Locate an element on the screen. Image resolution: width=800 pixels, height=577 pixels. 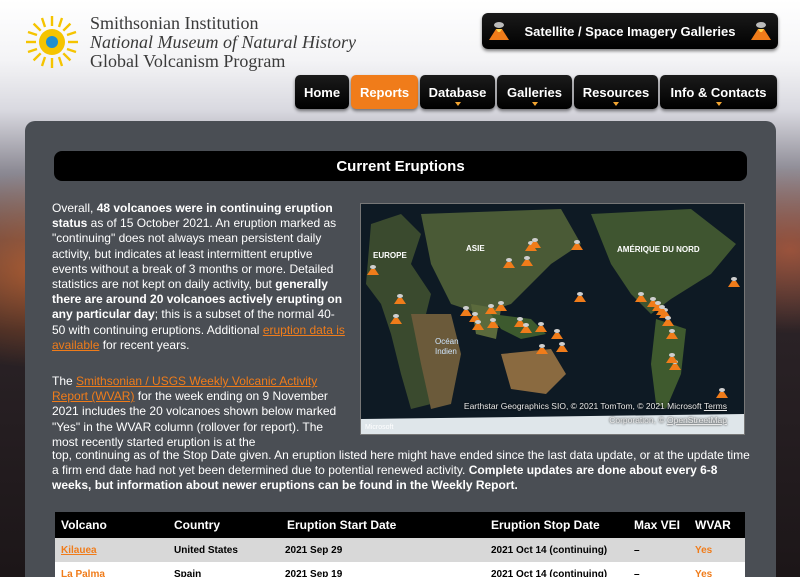
nav-reports: Reports is located at coordinates (384, 92).